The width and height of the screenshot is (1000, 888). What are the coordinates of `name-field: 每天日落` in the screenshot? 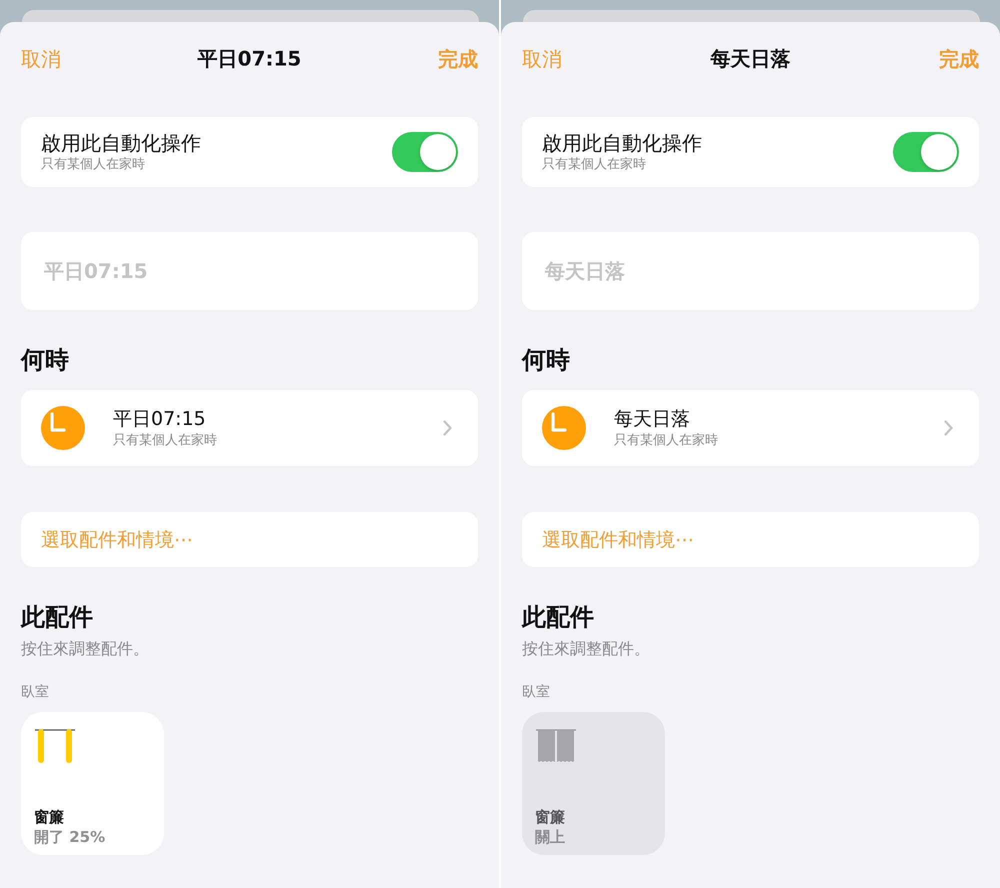 It's located at (750, 271).